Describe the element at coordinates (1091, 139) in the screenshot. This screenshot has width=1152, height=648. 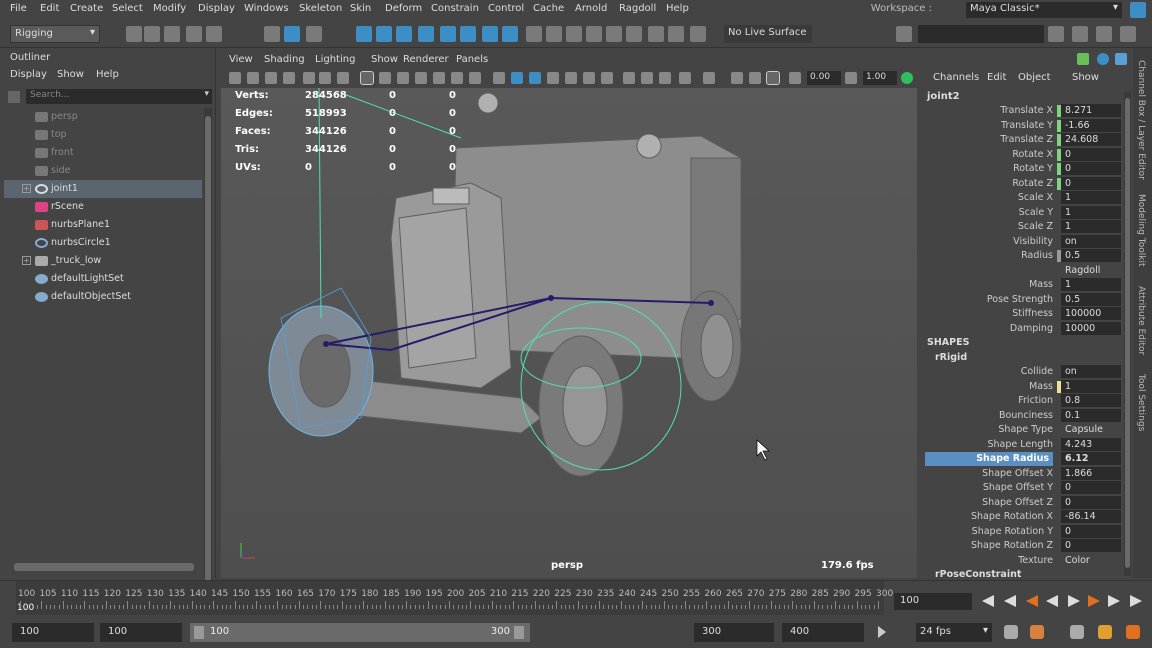
I see `channel-value: 24.608` at that location.